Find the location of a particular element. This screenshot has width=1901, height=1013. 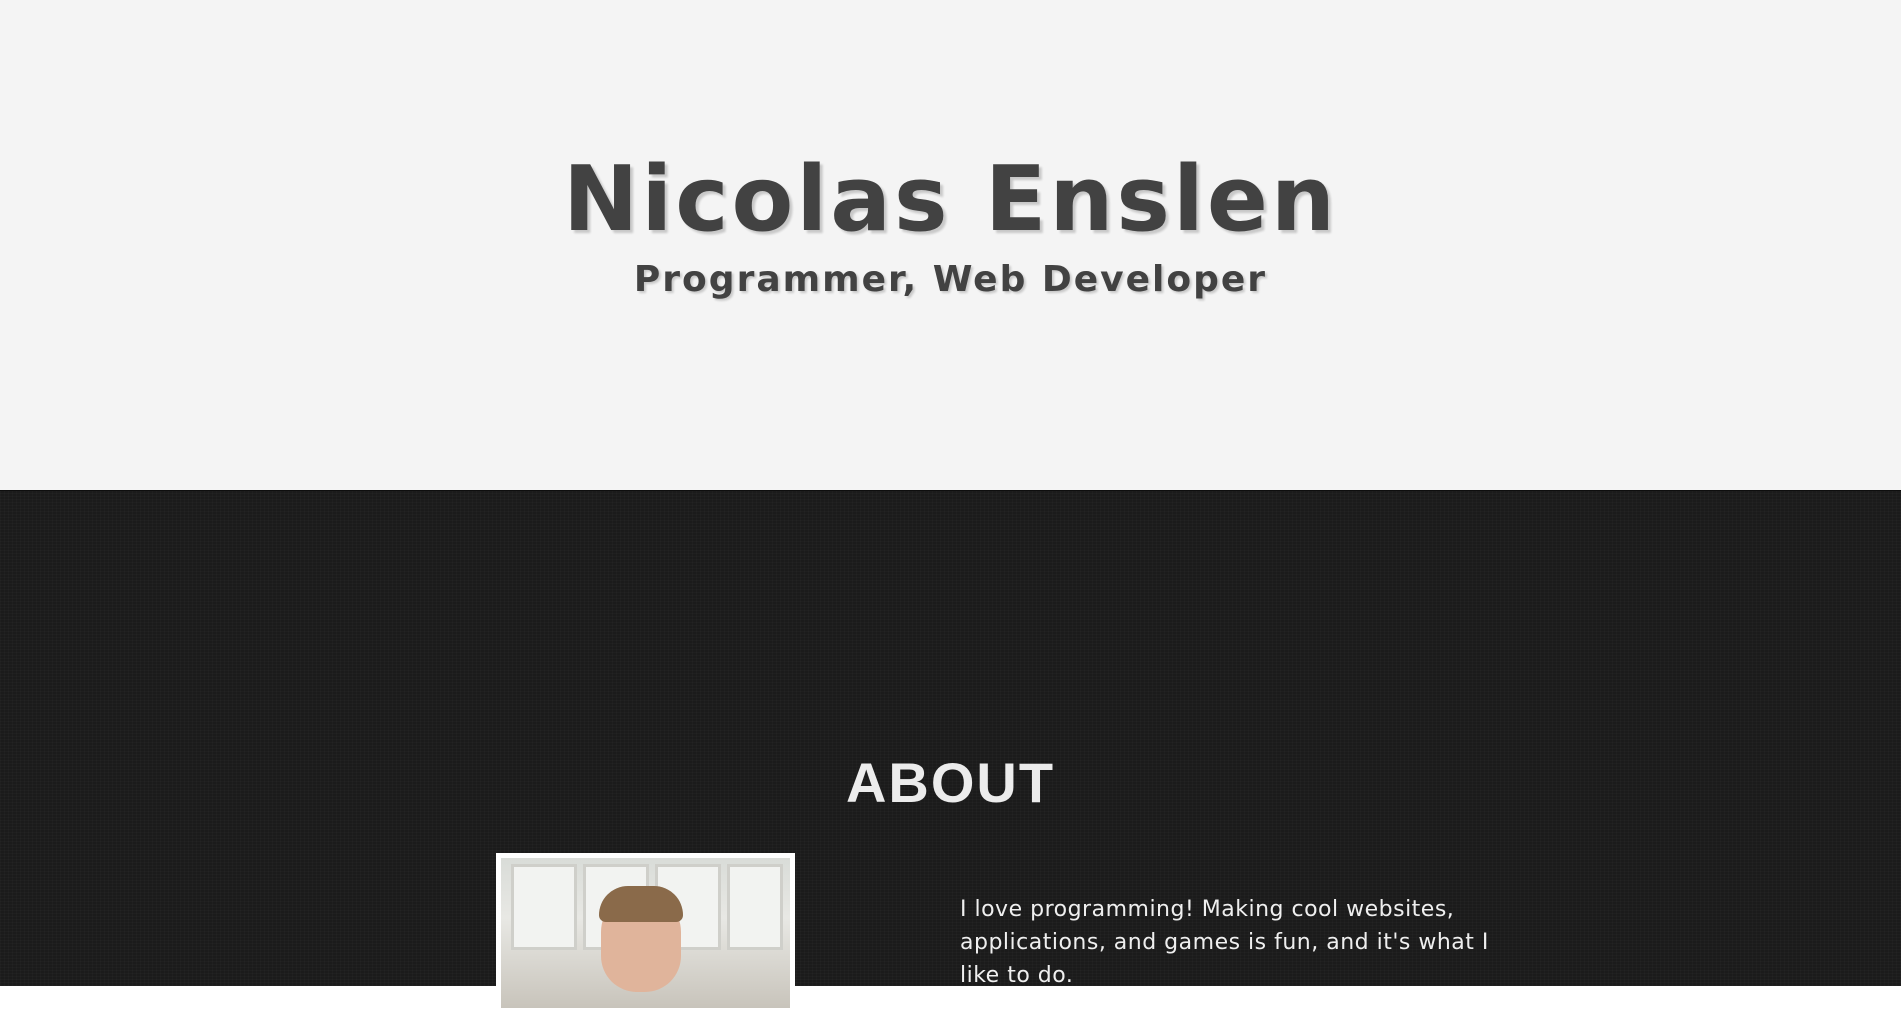

profile-photo is located at coordinates (645, 933).